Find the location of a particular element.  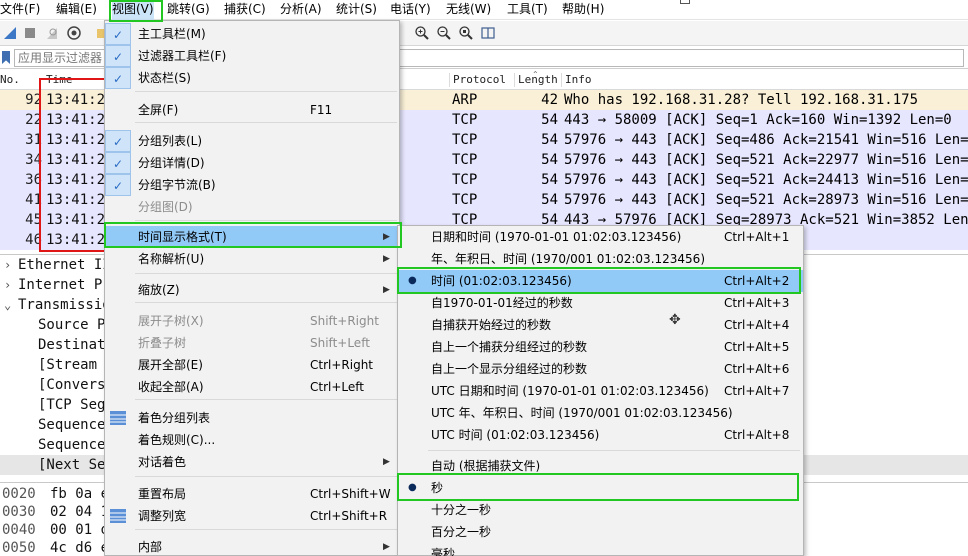

window-control-icon is located at coordinates (685, 2).